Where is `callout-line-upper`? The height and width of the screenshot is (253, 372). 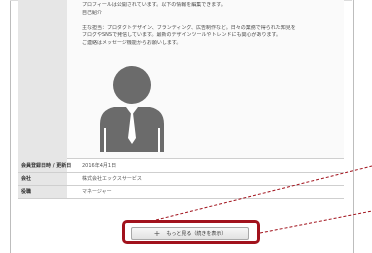 callout-line-upper is located at coordinates (263, 193).